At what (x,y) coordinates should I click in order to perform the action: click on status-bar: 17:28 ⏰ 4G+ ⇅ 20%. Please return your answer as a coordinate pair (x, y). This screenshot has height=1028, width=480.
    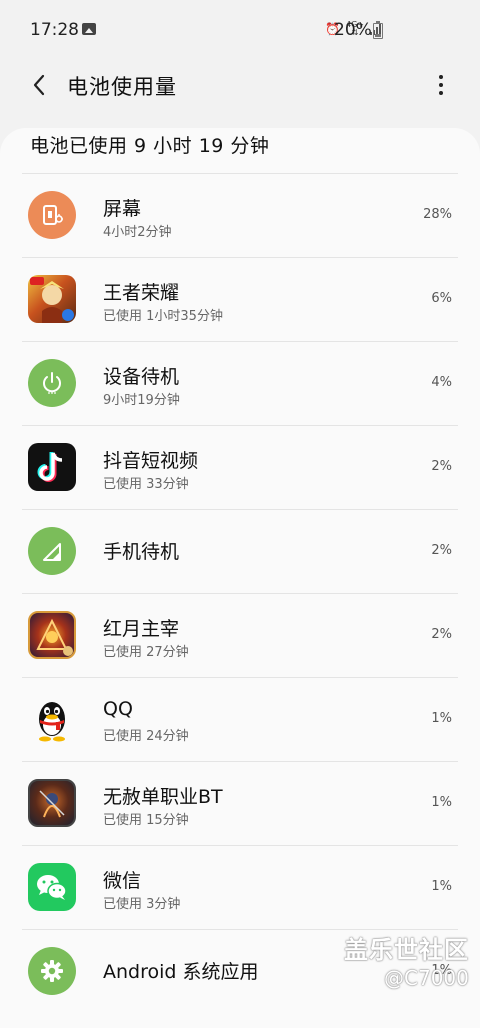
    Looking at the image, I should click on (240, 31).